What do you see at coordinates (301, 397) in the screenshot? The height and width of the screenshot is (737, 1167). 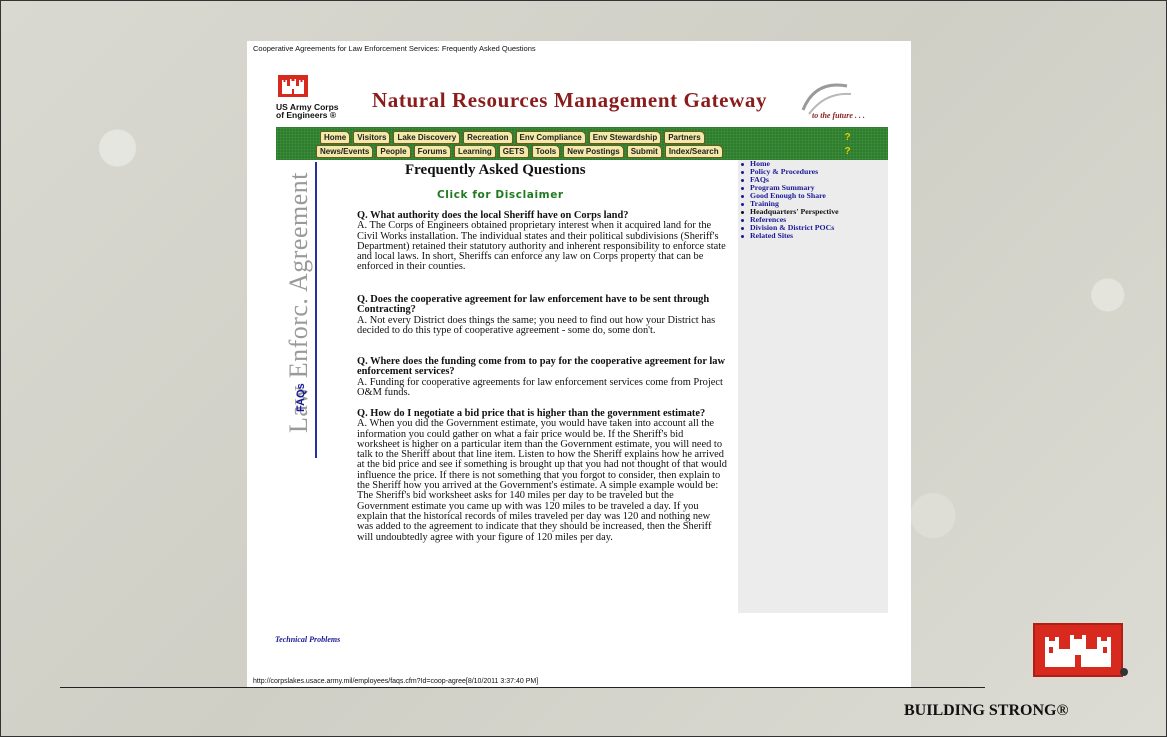 I see `section-banner-subtitle: FAQs` at bounding box center [301, 397].